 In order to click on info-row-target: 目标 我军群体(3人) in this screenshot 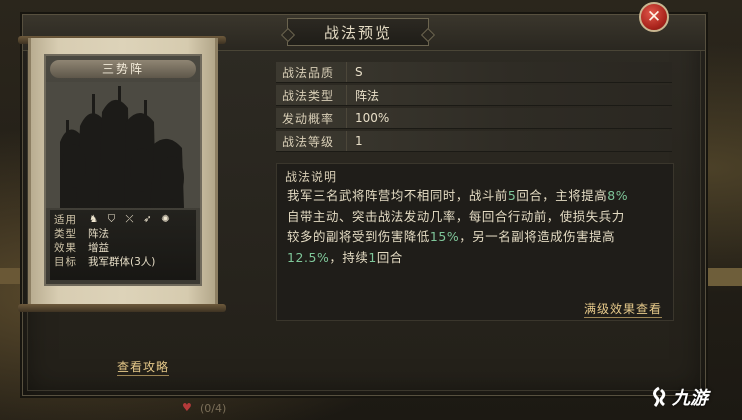, I will do `click(123, 261)`.